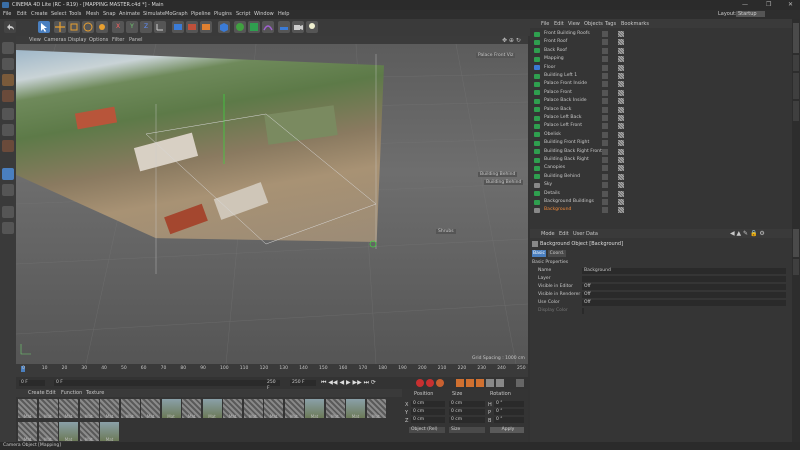 Image resolution: width=800 pixels, height=450 pixels. I want to click on end-frame-field-2: 250 F, so click(303, 383).